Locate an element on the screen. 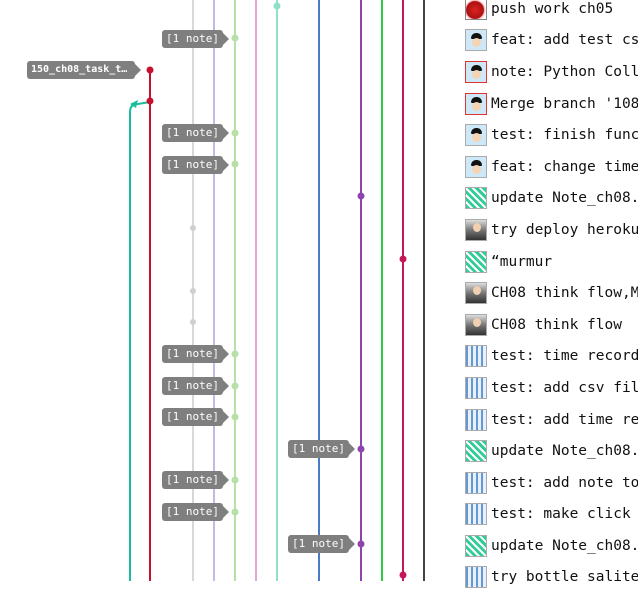 This screenshot has width=638, height=593. commit-message: “murmur is located at coordinates (522, 261).